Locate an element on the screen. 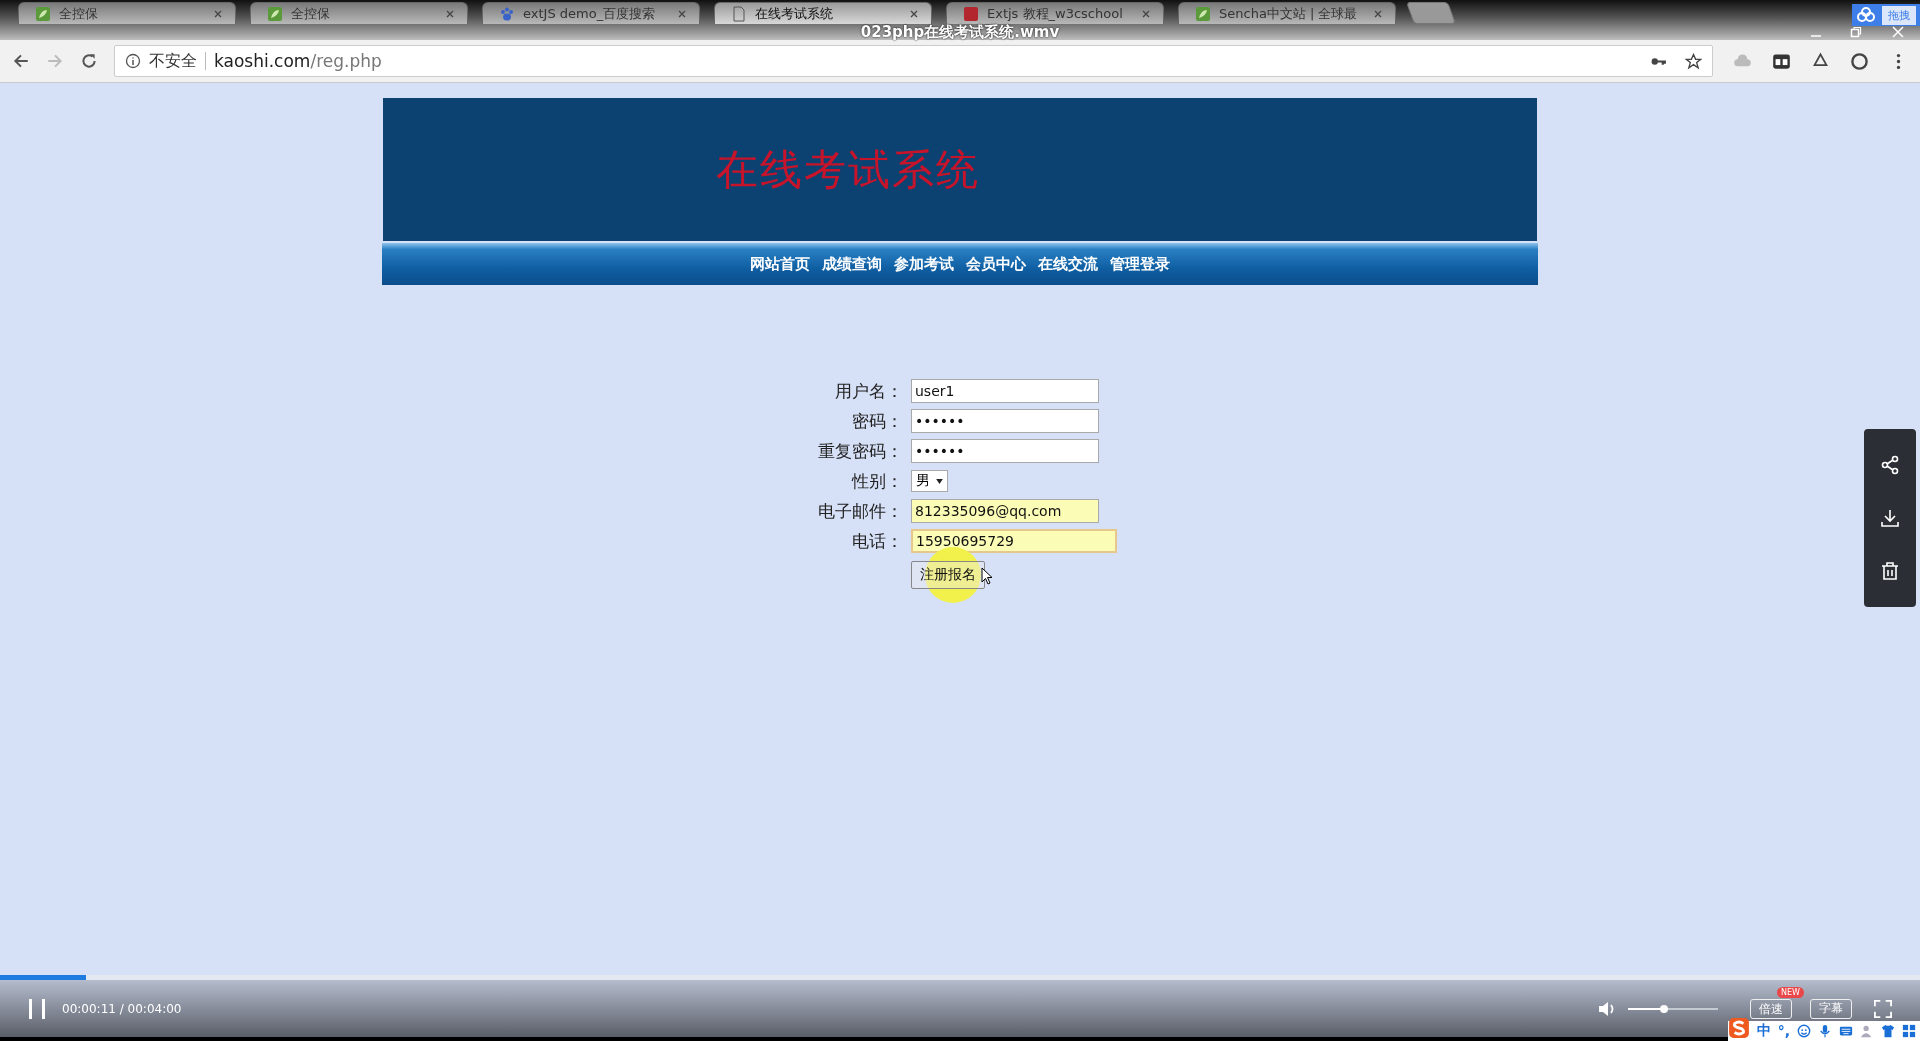 The image size is (1920, 1041). field-label: 电话： is located at coordinates (877, 541).